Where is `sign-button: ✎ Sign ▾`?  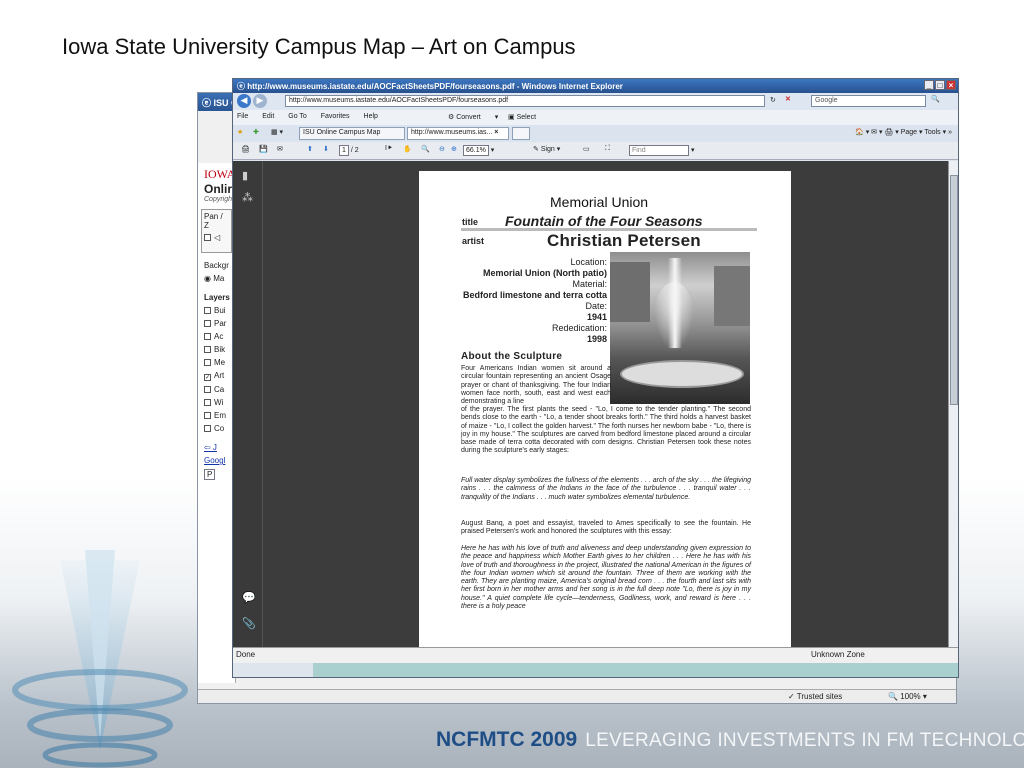
sign-button: ✎ Sign ▾ is located at coordinates (546, 149).